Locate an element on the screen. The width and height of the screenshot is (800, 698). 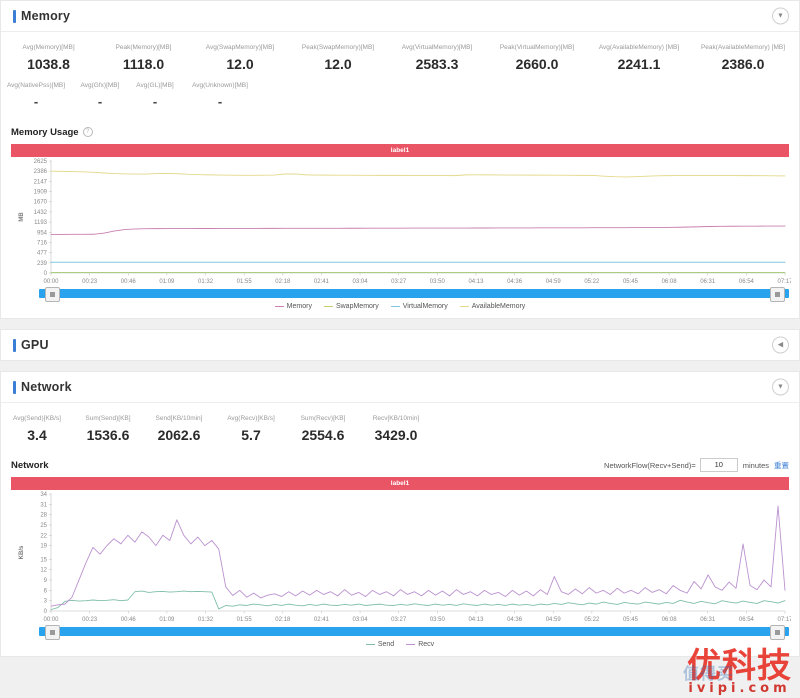
metric-cell: Peak(AvailableMemory) [MB] 2386.0 is located at coordinates (743, 59).